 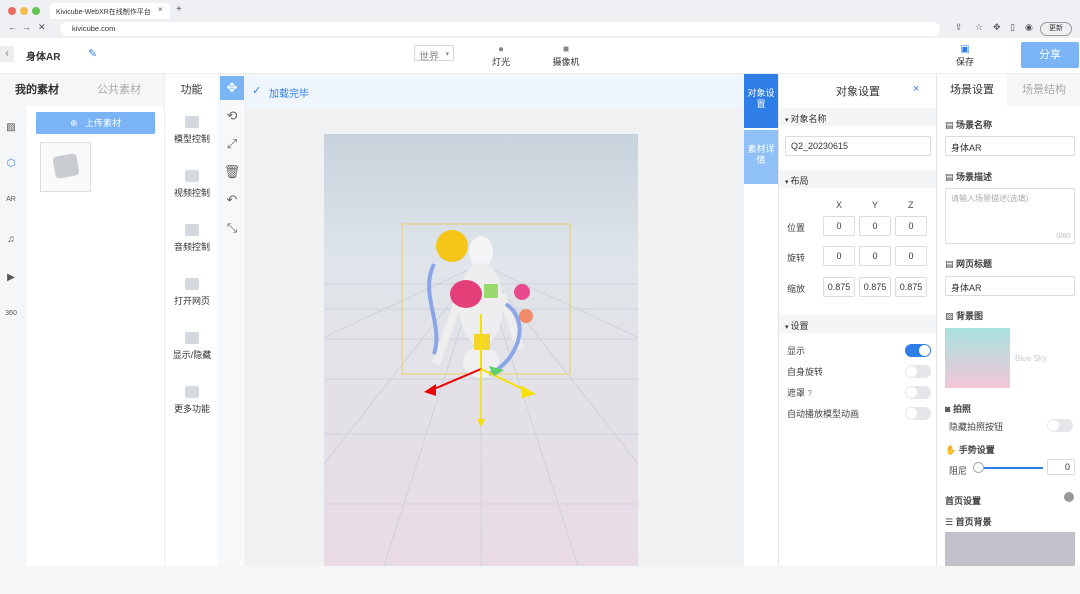 What do you see at coordinates (12, 27) in the screenshot?
I see `back-icon: ←` at bounding box center [12, 27].